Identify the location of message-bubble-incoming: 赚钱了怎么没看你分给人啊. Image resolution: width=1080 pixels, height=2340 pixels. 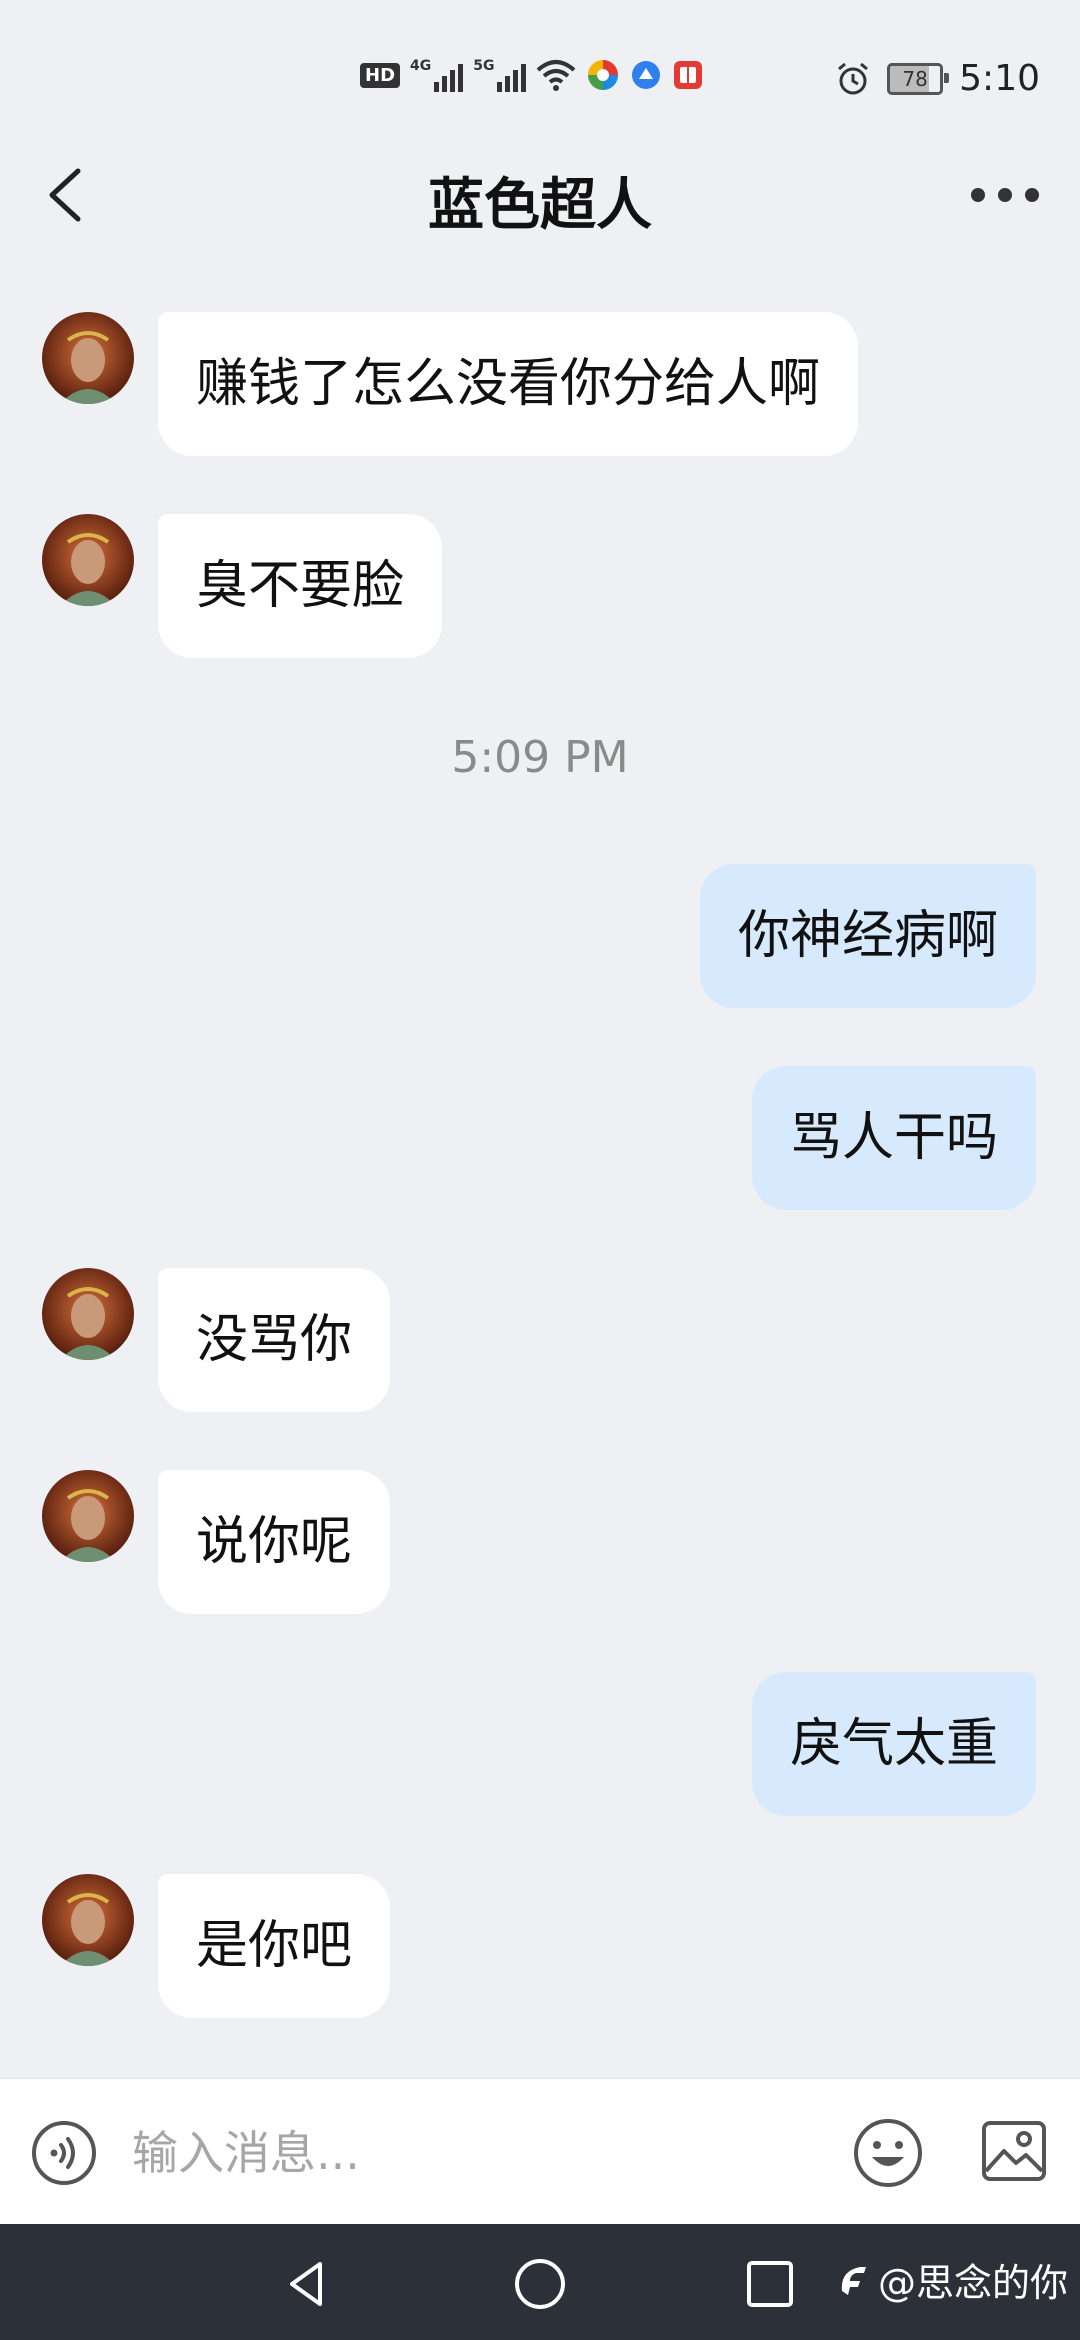
(508, 384).